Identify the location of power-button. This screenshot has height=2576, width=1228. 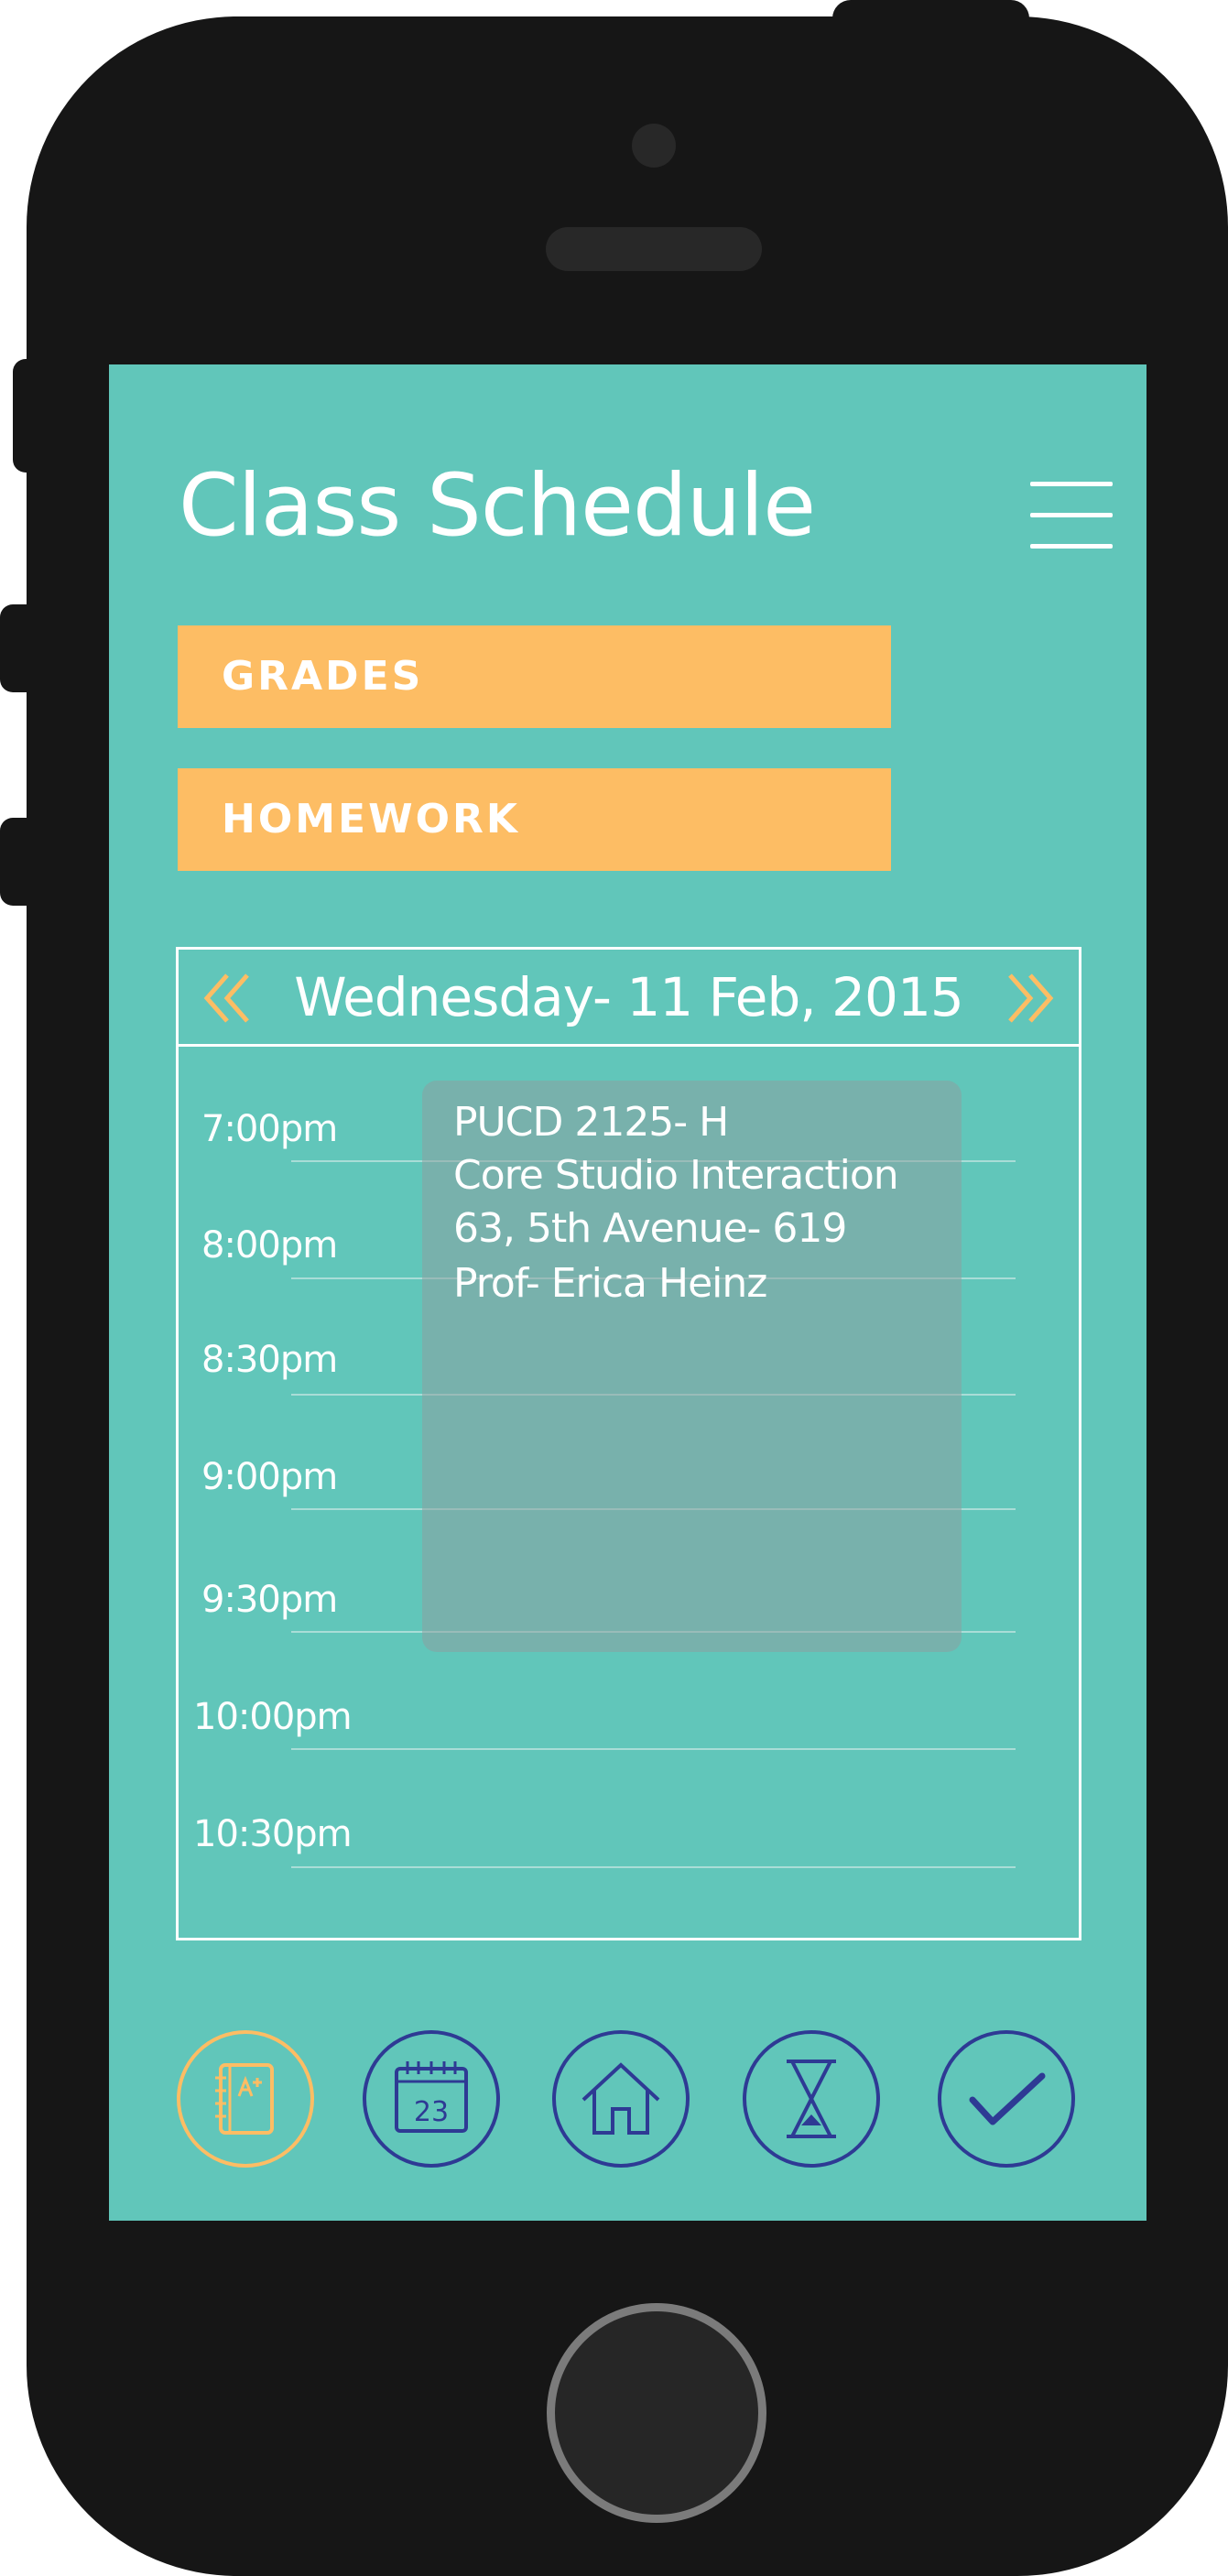
(930, 18).